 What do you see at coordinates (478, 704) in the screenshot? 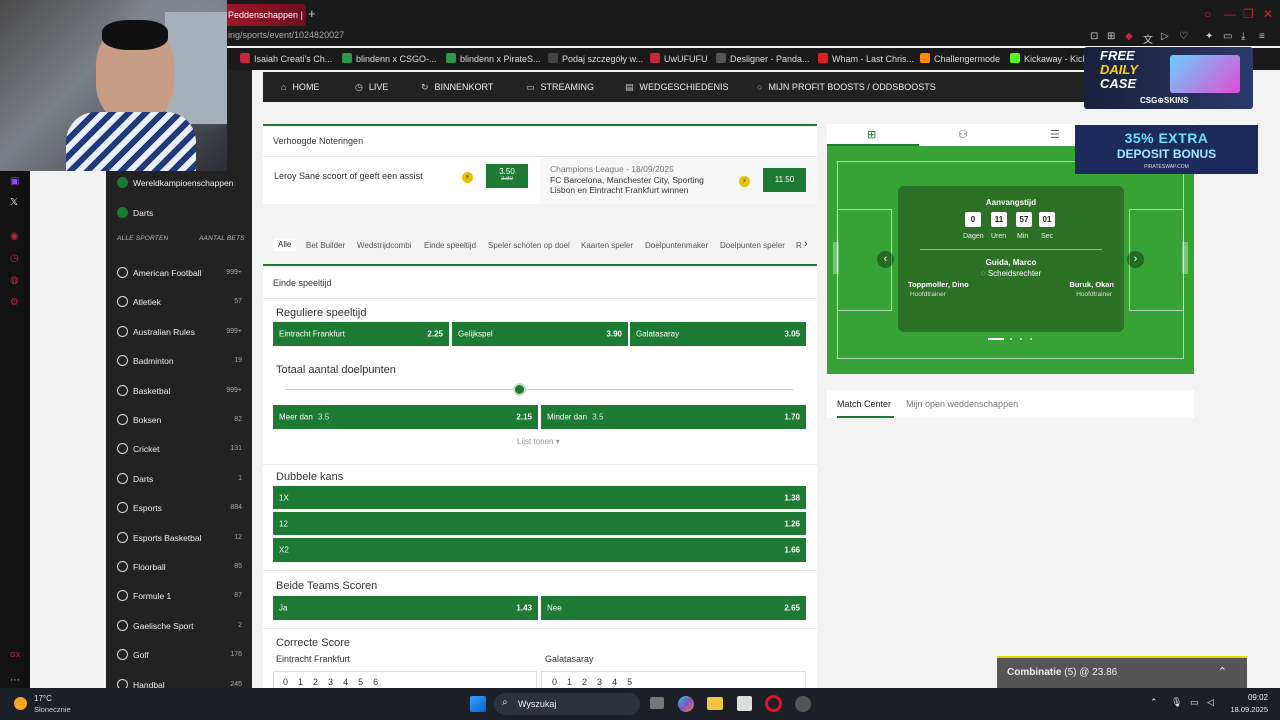
I see `windows-start-icon` at bounding box center [478, 704].